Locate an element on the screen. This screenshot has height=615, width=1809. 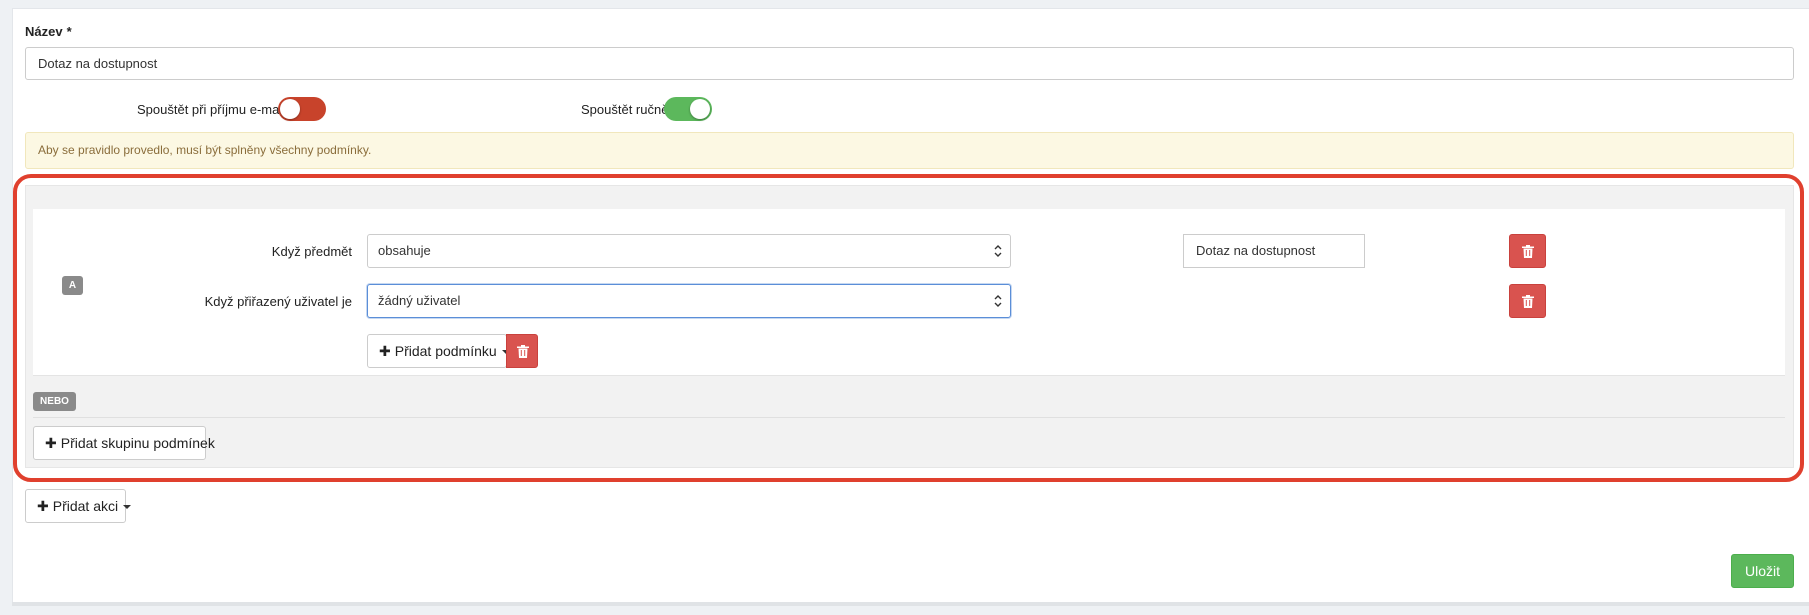
group-badge: A is located at coordinates (72, 285).